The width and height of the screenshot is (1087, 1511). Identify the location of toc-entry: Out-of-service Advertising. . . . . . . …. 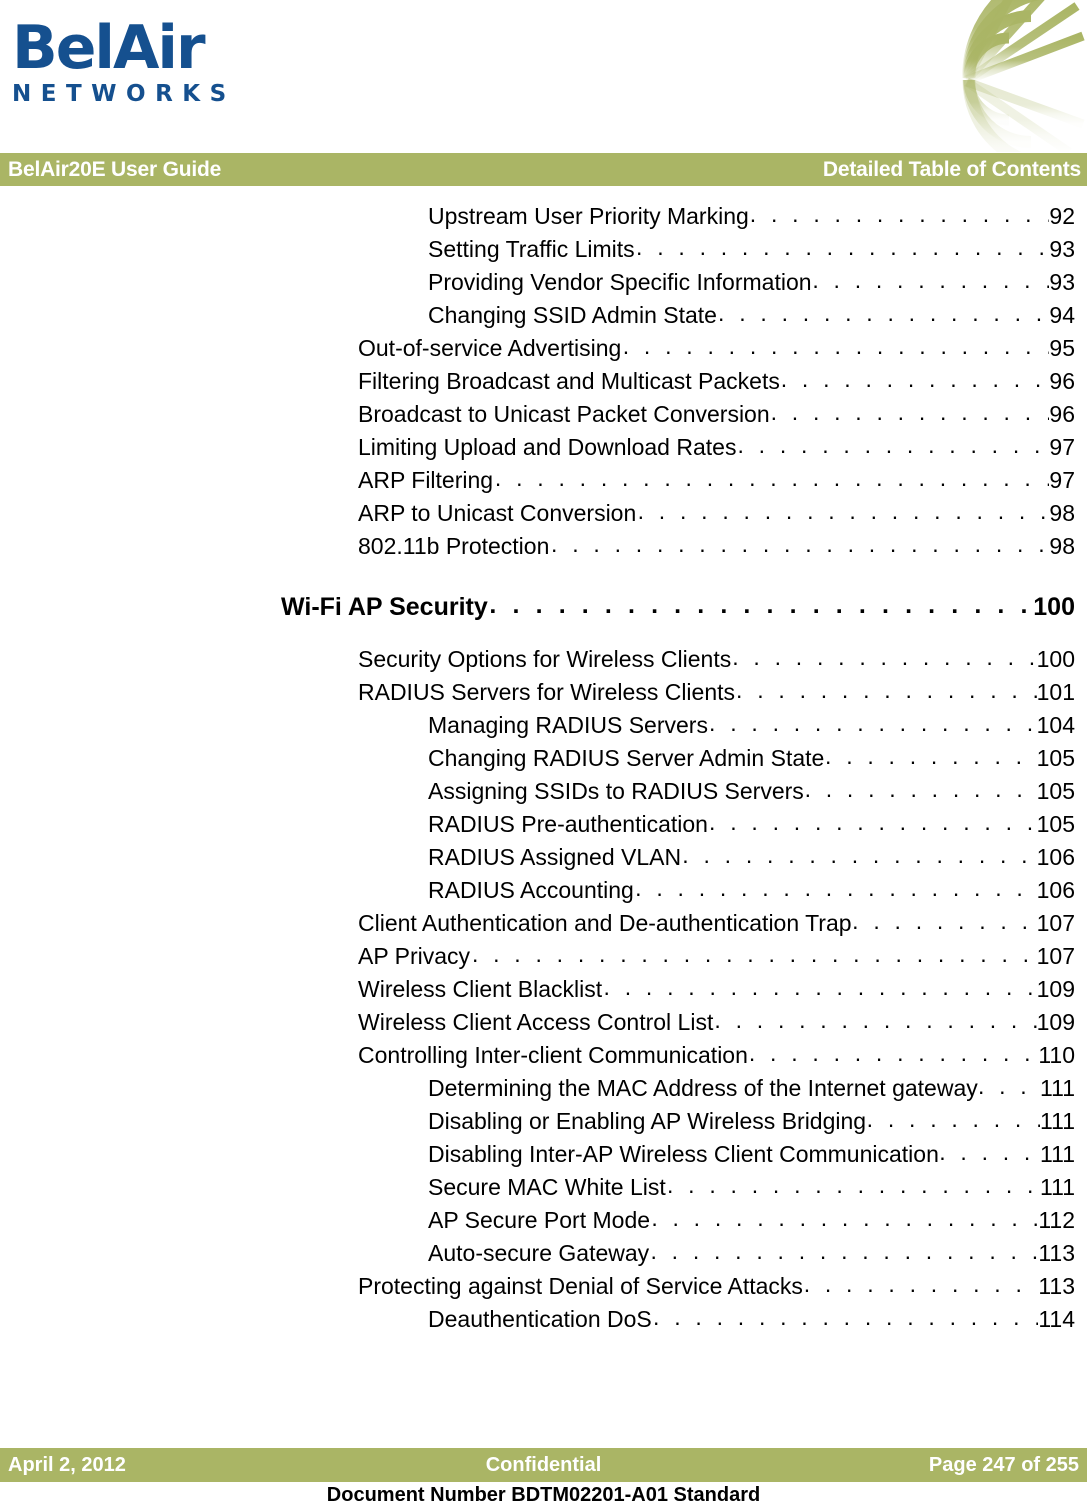
(543, 348).